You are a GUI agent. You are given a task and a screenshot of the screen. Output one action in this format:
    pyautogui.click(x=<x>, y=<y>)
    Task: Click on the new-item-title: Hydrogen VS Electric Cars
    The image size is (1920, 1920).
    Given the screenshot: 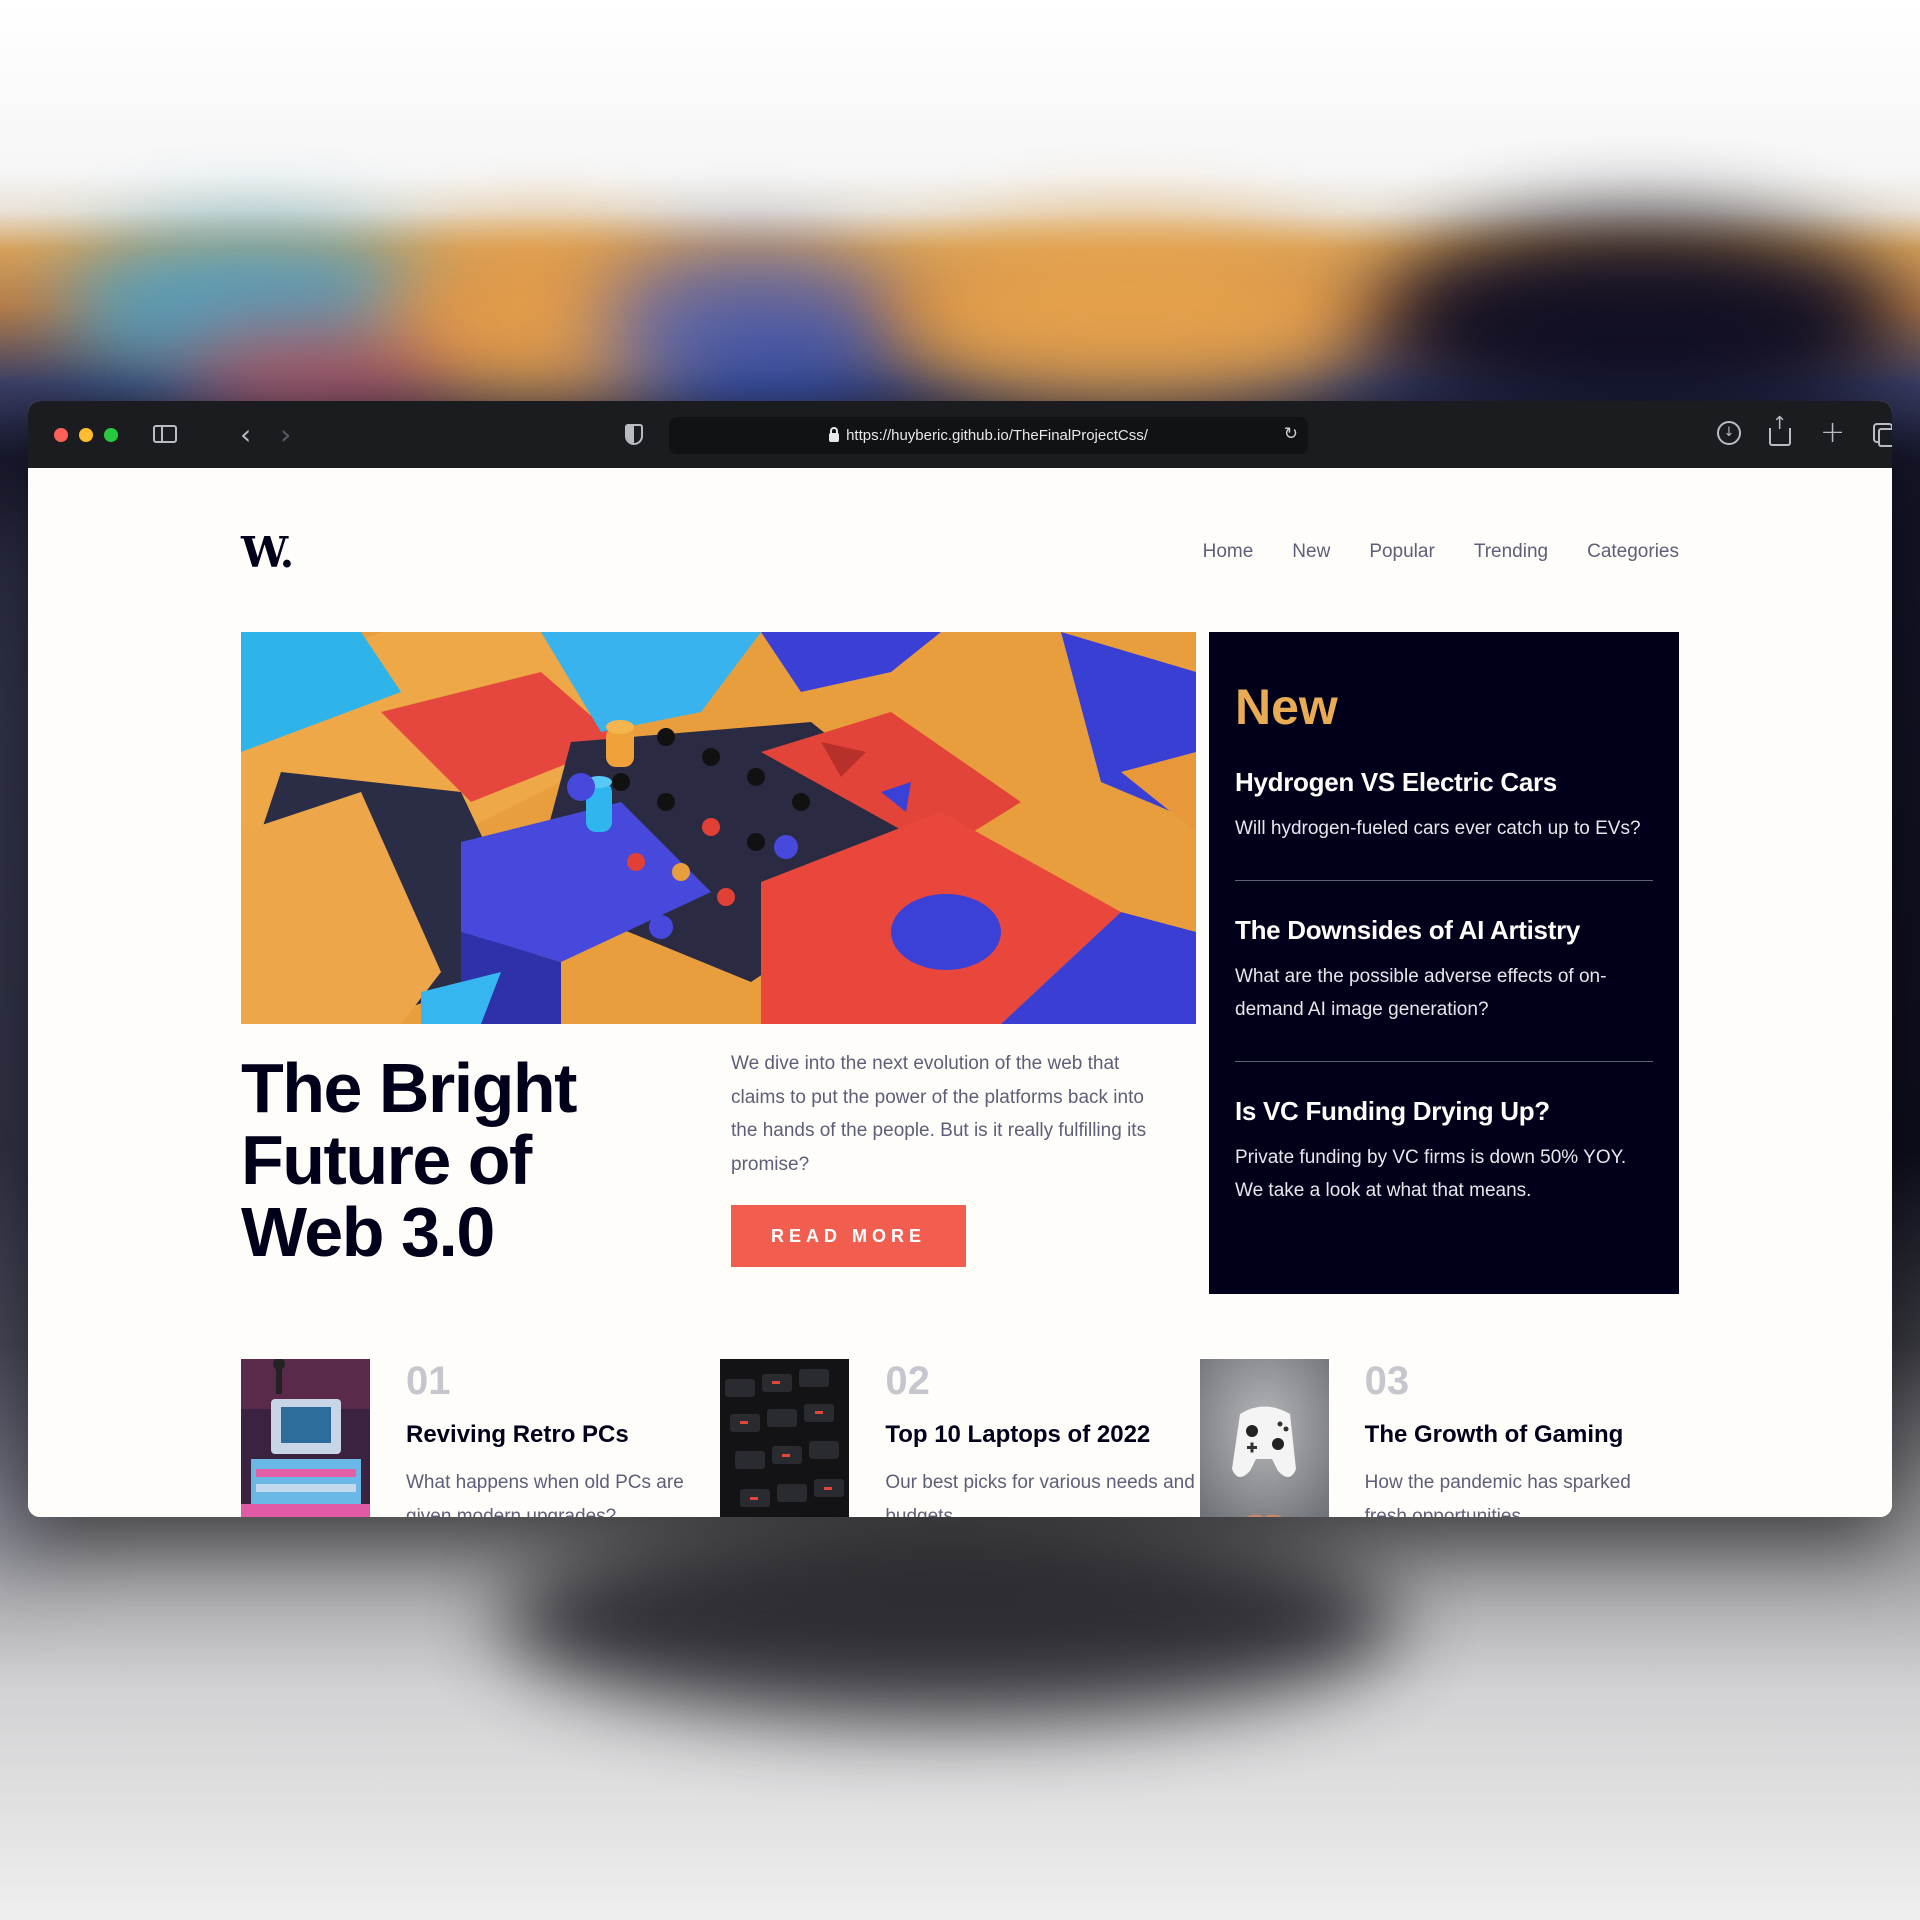 What is the action you would take?
    pyautogui.click(x=1444, y=782)
    